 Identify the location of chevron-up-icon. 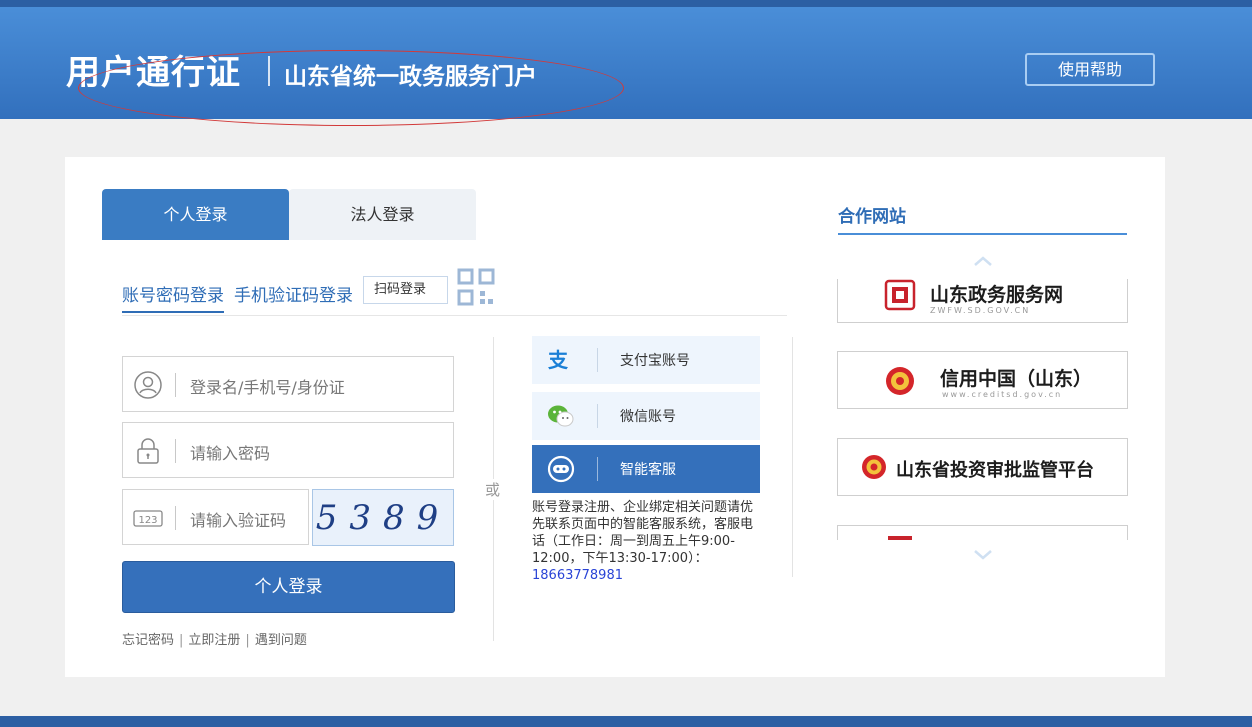
(983, 261).